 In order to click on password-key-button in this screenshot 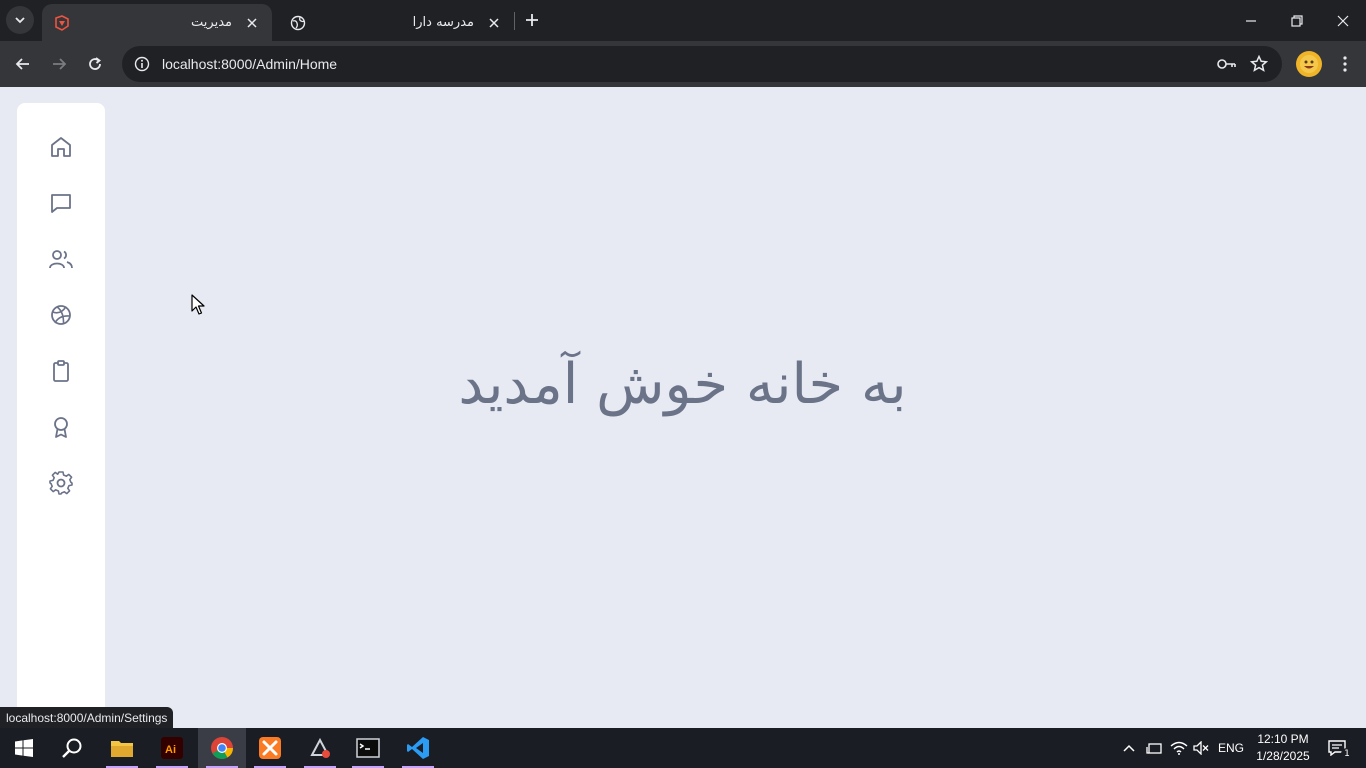, I will do `click(1227, 64)`.